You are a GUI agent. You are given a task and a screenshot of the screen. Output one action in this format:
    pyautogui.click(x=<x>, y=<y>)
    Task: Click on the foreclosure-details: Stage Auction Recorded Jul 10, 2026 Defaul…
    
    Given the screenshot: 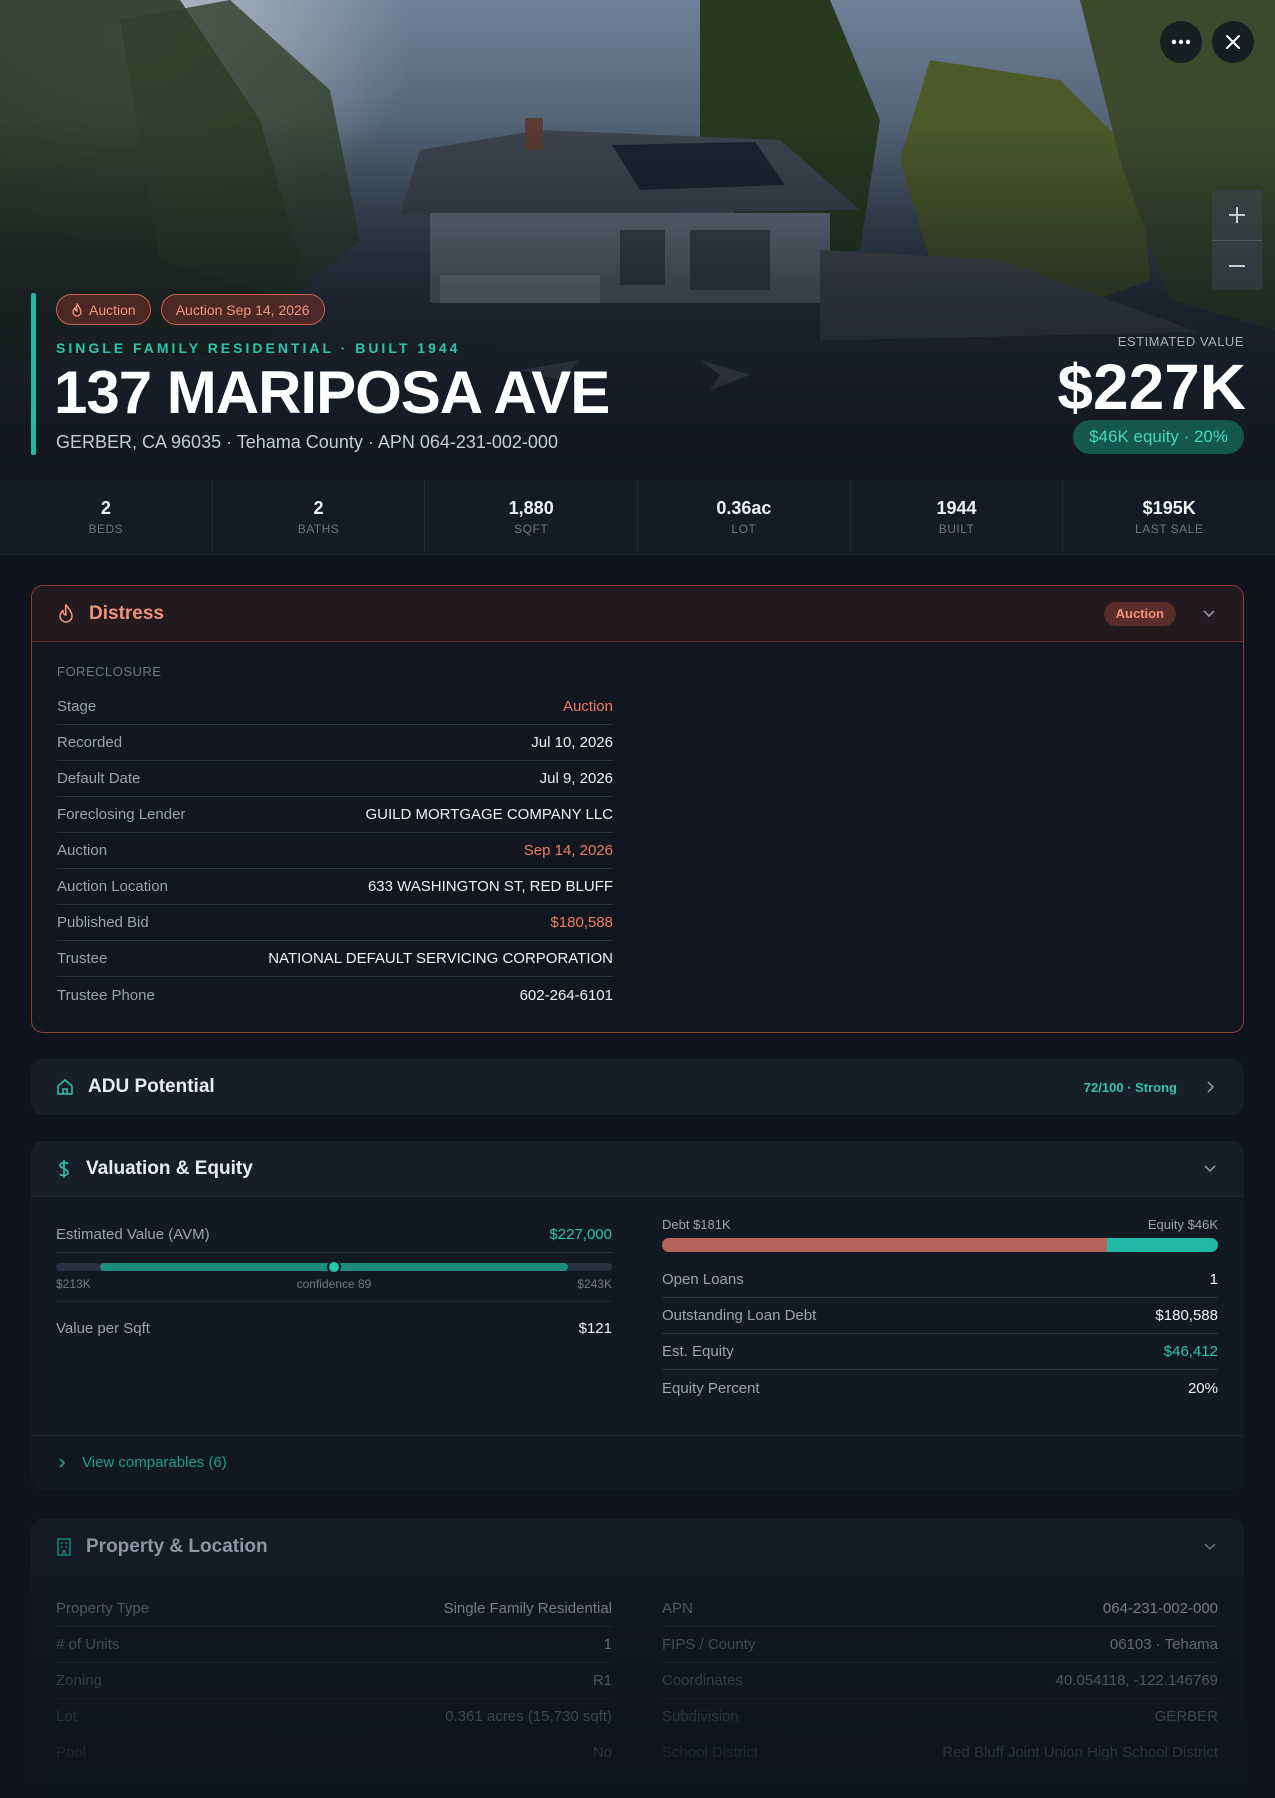 What is the action you would take?
    pyautogui.click(x=335, y=851)
    